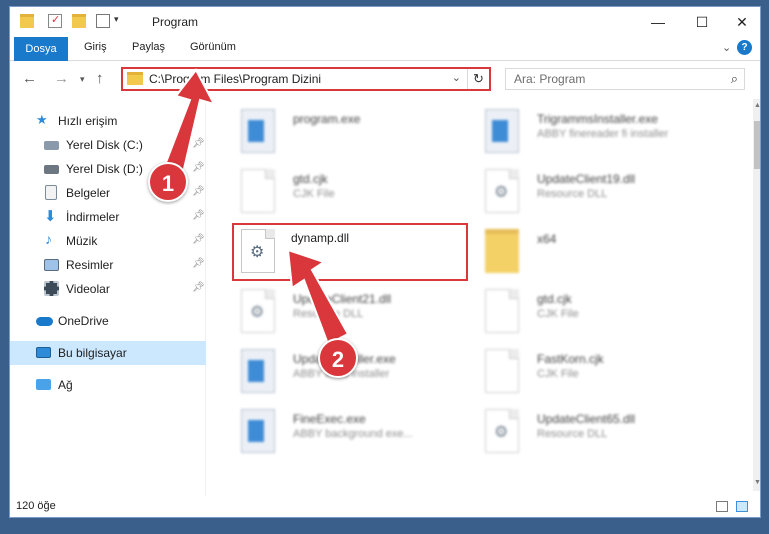  I want to click on file-name: program.exe, so click(327, 119).